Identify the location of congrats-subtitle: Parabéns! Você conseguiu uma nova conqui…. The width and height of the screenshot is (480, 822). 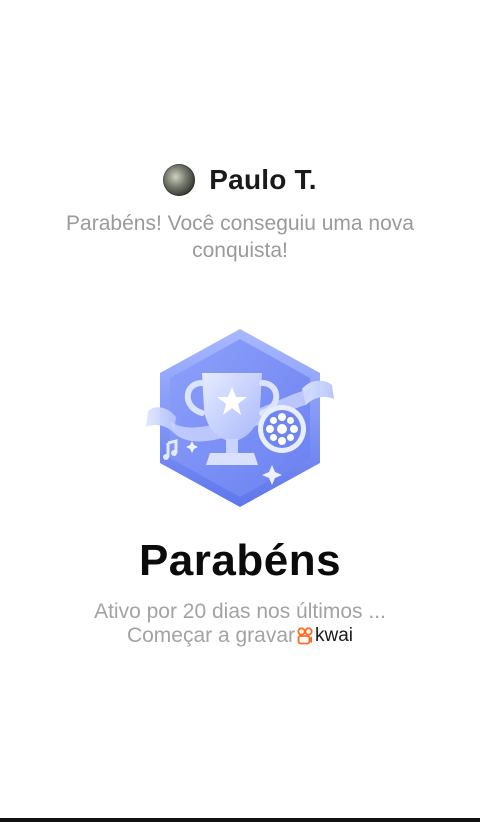
(240, 237).